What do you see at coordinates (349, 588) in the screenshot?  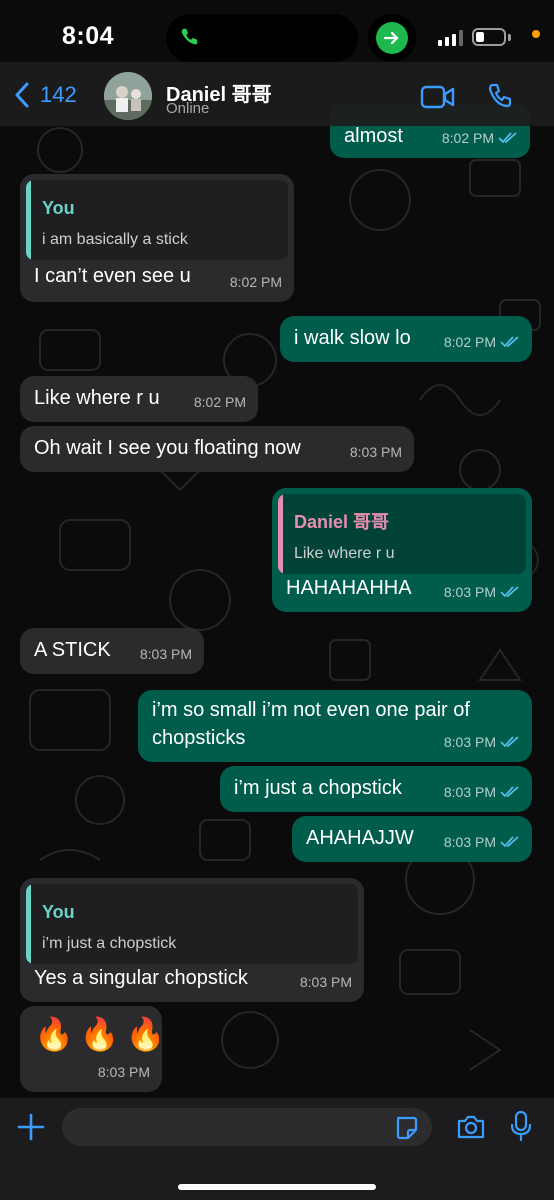 I see `message-text: HAHAHAHHA` at bounding box center [349, 588].